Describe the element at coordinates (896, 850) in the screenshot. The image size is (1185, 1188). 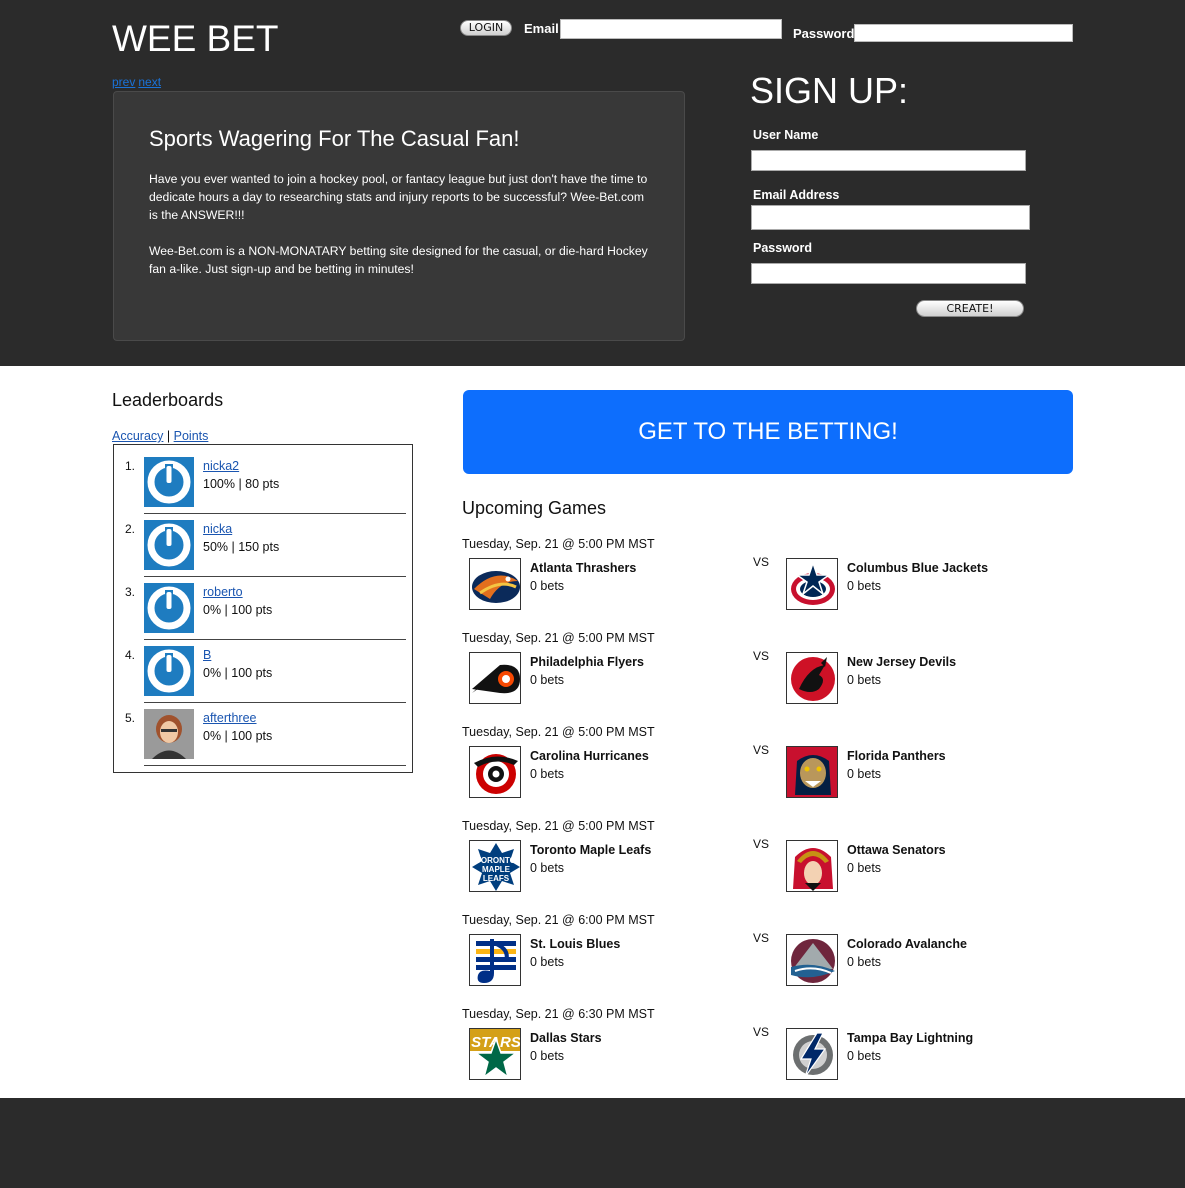
I see `away-team-name: Ottawa Senators` at that location.